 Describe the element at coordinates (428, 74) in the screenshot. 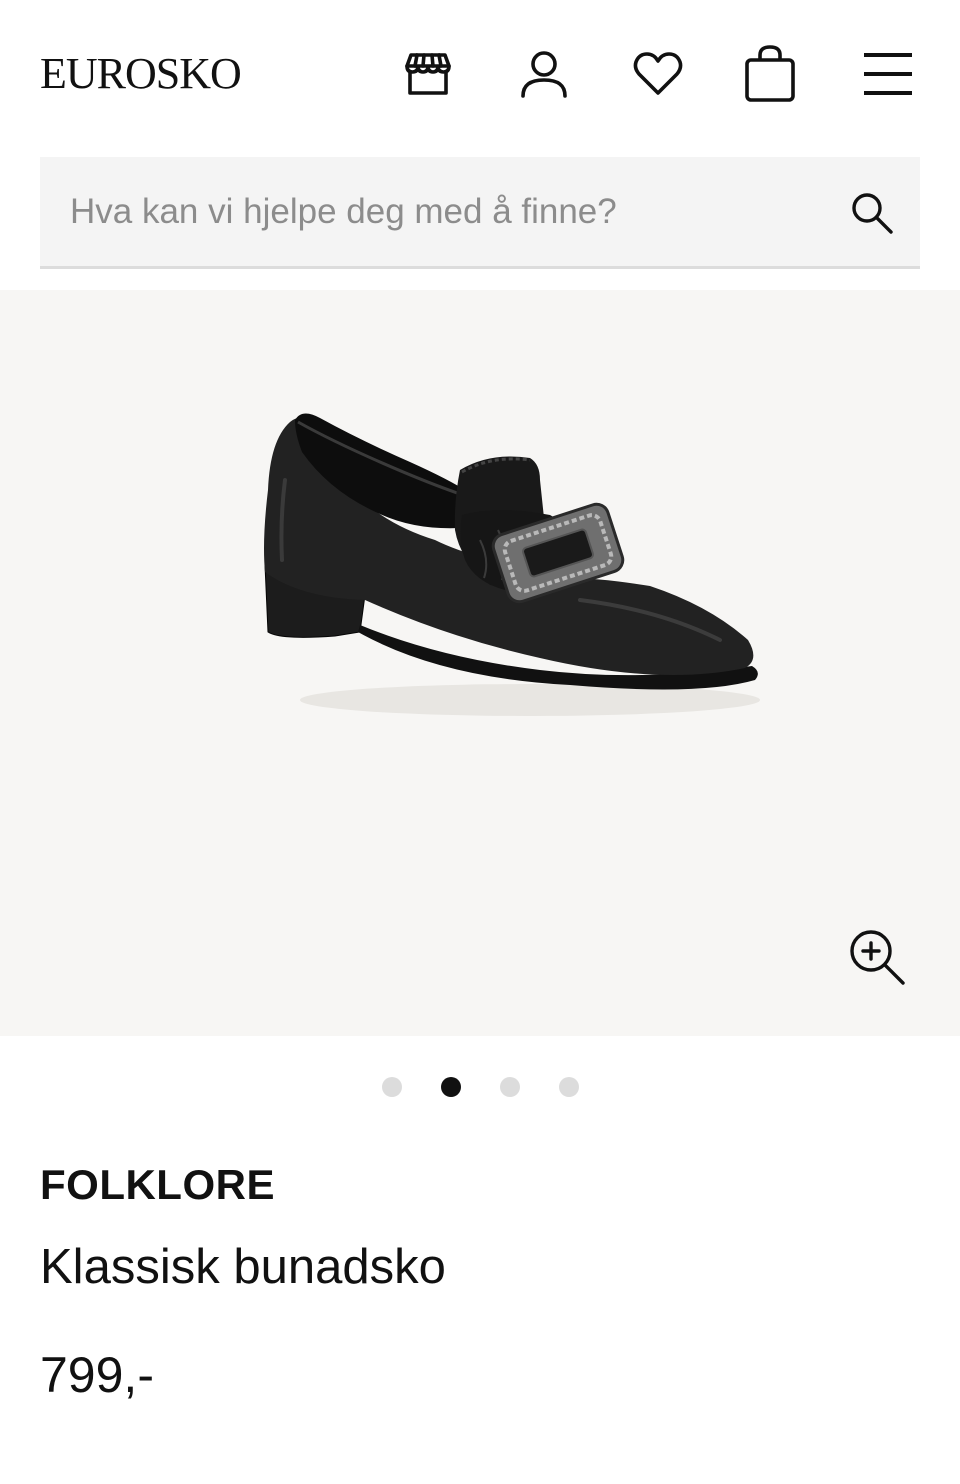

I see `store-icon` at that location.